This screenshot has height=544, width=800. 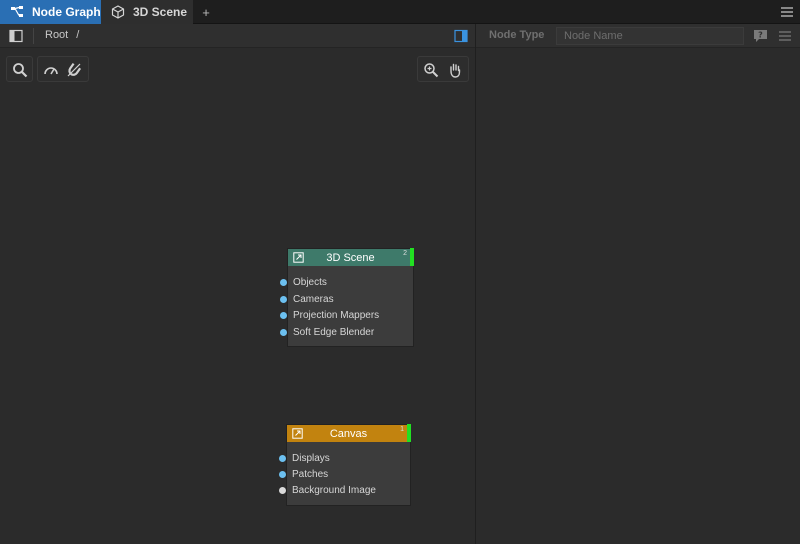 What do you see at coordinates (402, 429) in the screenshot?
I see `node-marker: 1` at bounding box center [402, 429].